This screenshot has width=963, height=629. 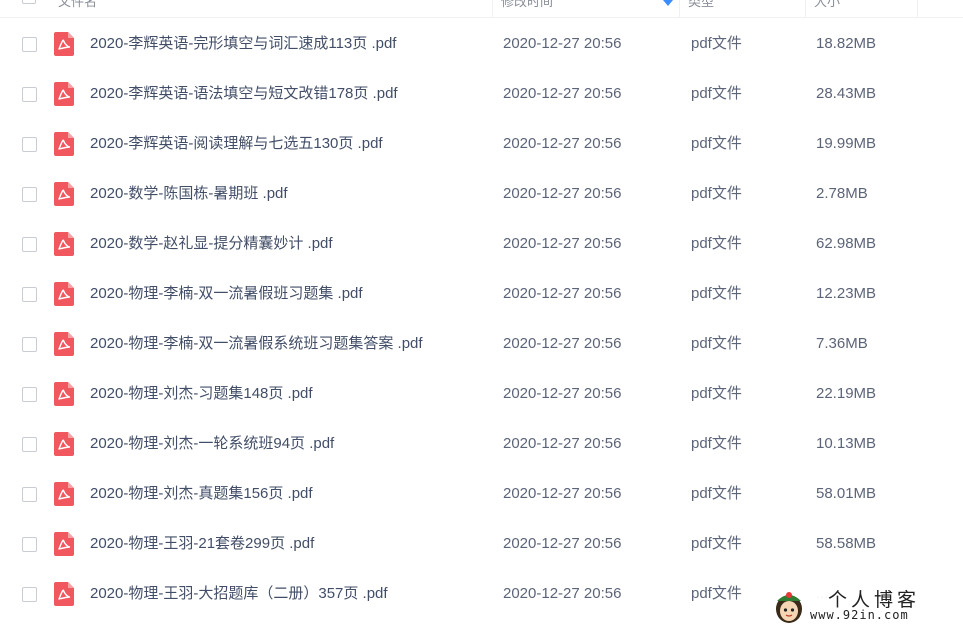 What do you see at coordinates (668, 3) in the screenshot?
I see `sort-descending-icon` at bounding box center [668, 3].